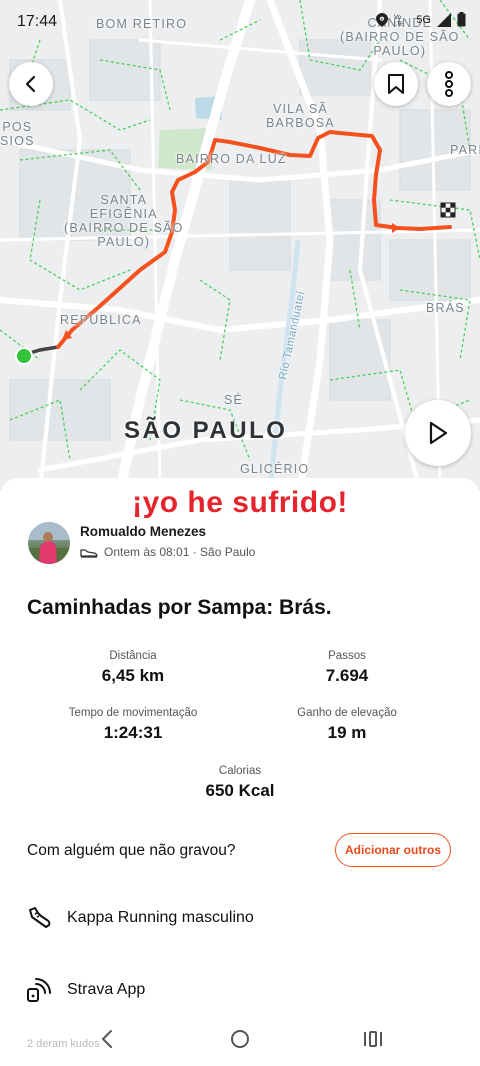 The height and width of the screenshot is (1066, 480). I want to click on battery-icon, so click(461, 19).